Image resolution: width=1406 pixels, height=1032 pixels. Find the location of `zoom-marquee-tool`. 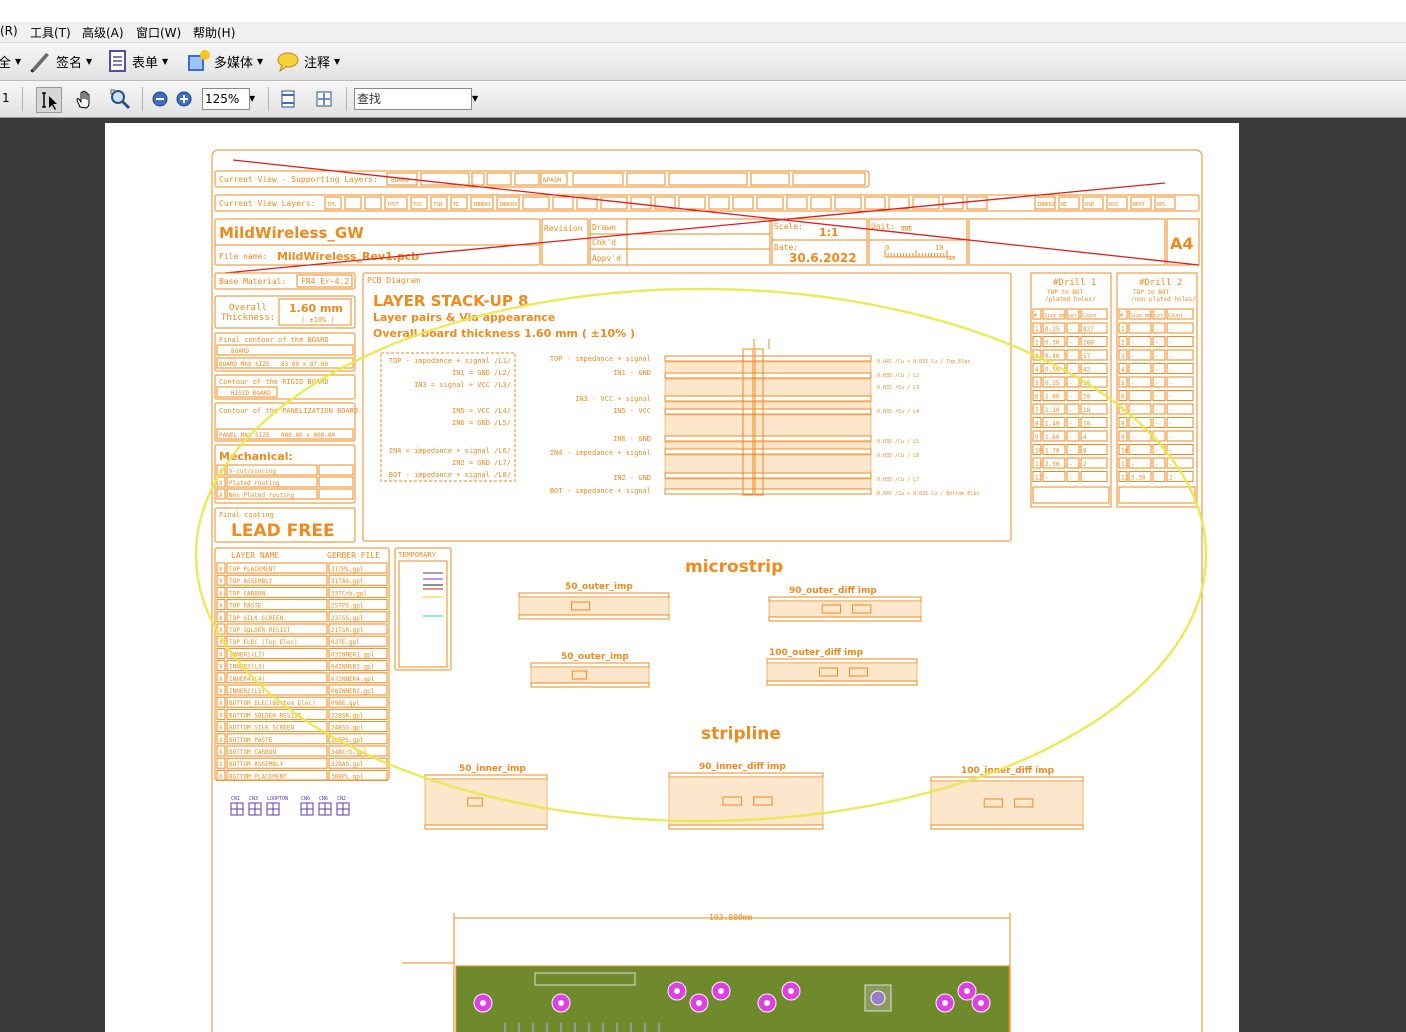

zoom-marquee-tool is located at coordinates (120, 99).